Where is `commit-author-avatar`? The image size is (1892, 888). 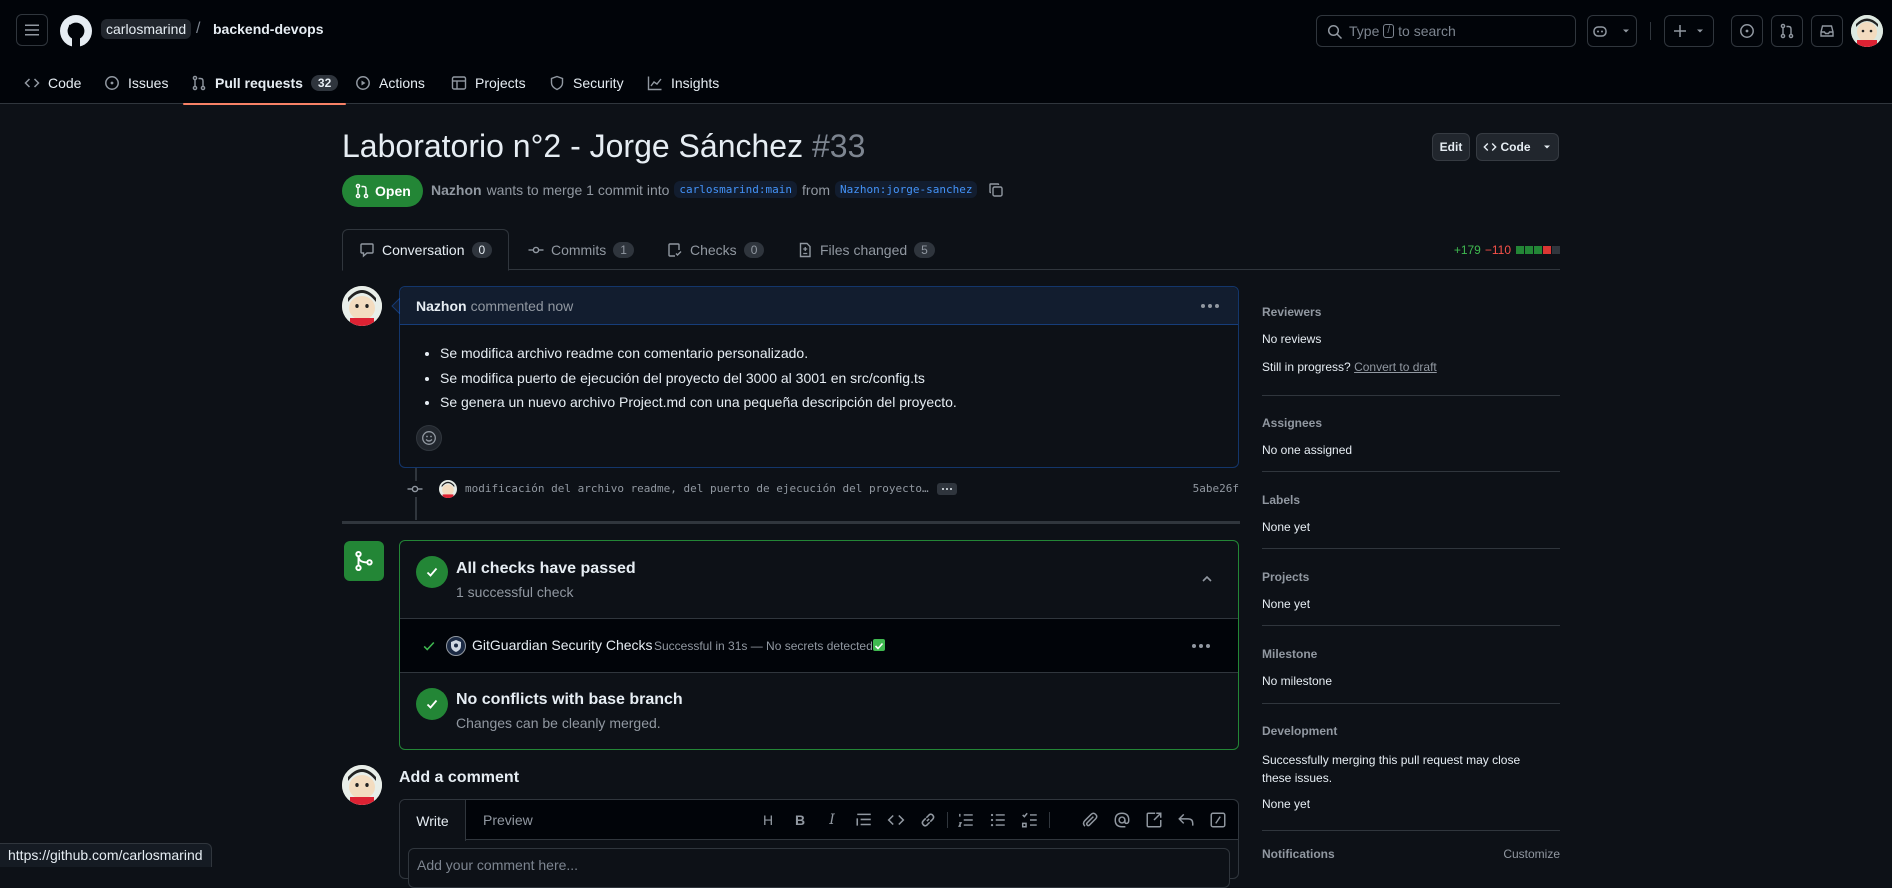
commit-author-avatar is located at coordinates (448, 489).